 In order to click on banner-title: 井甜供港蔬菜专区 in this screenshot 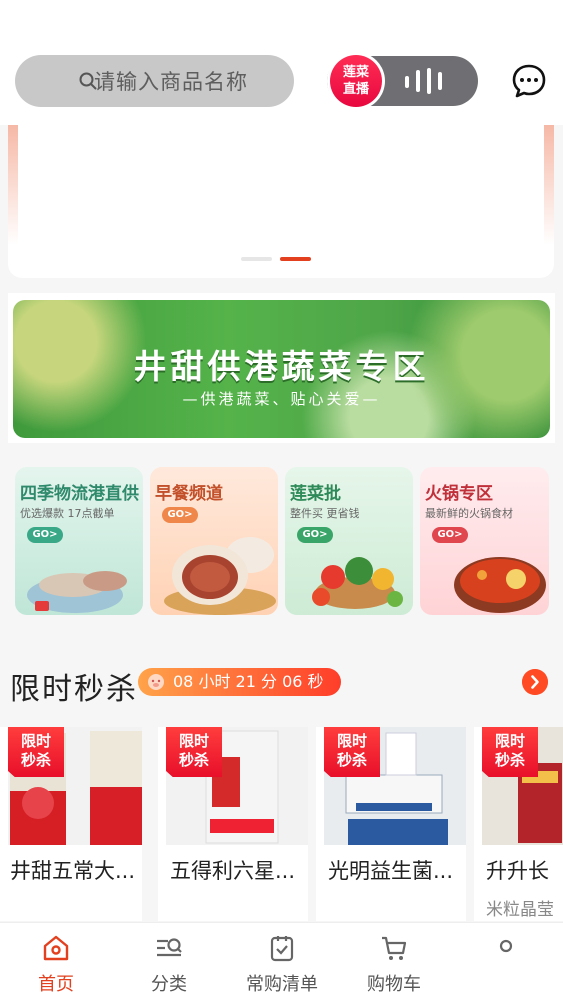, I will do `click(281, 366)`.